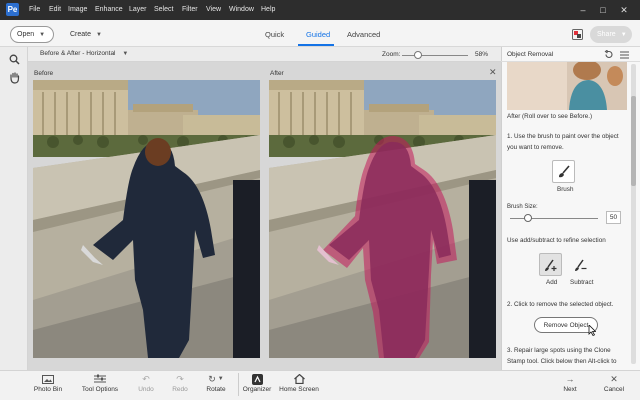 This screenshot has height=400, width=640. What do you see at coordinates (268, 9) in the screenshot?
I see `menu-help: Help` at bounding box center [268, 9].